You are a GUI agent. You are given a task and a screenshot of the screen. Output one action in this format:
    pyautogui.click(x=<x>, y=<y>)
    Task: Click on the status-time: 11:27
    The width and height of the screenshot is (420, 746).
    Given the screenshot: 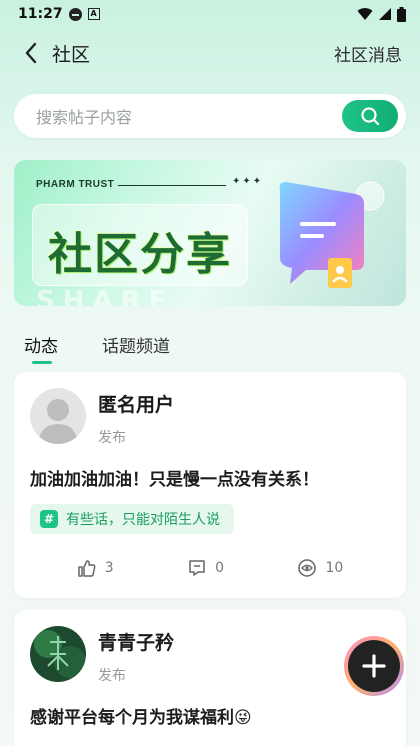 What is the action you would take?
    pyautogui.click(x=40, y=14)
    